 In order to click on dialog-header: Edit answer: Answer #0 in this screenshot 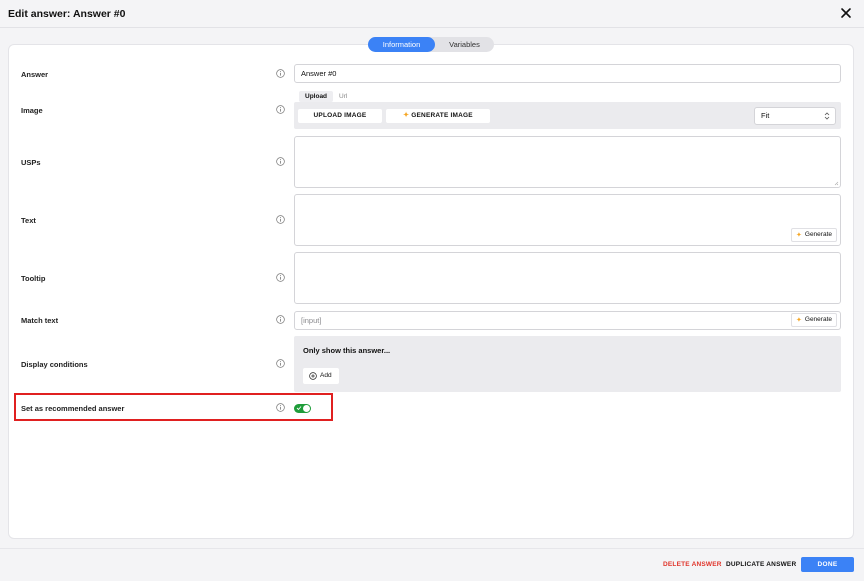, I will do `click(432, 14)`.